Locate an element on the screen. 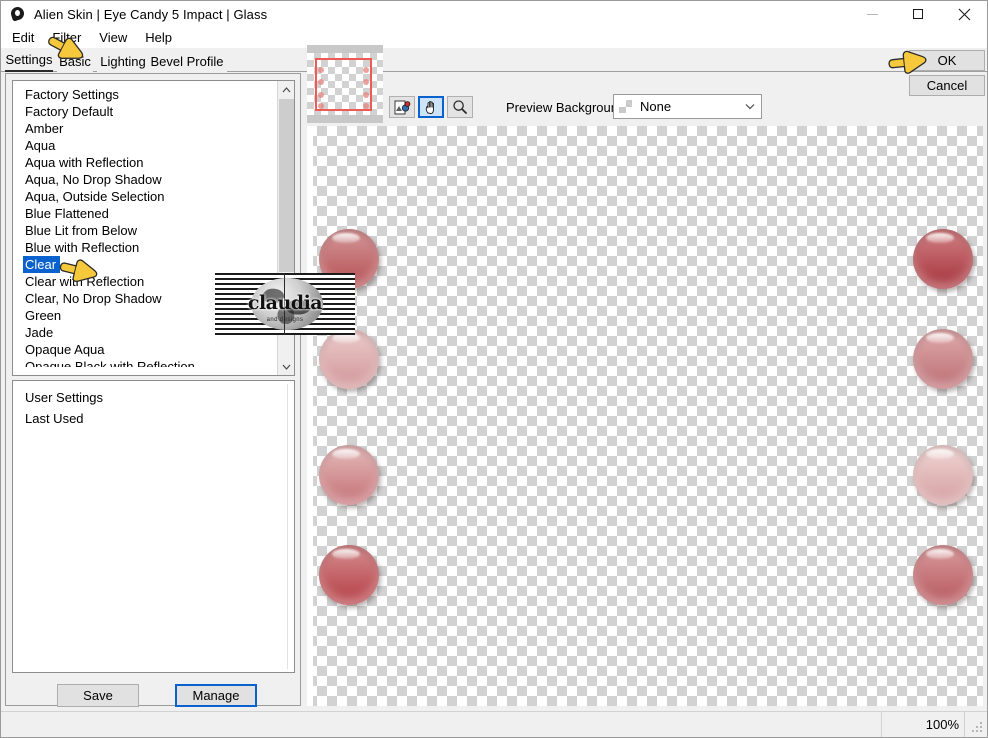 Image resolution: width=988 pixels, height=738 pixels. list-item: Factory Default is located at coordinates (153, 111).